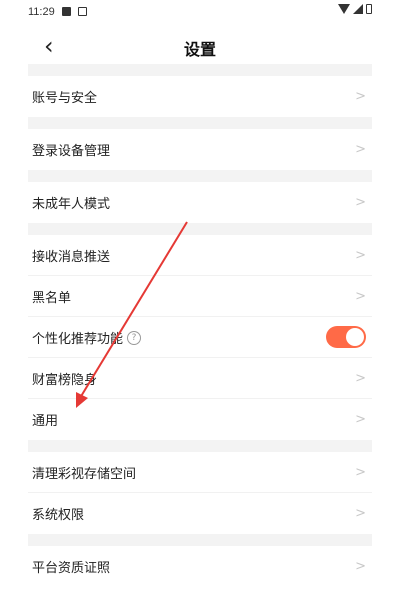 The image size is (400, 600). Describe the element at coordinates (58, 515) in the screenshot. I see `item-label: 系统权限` at that location.